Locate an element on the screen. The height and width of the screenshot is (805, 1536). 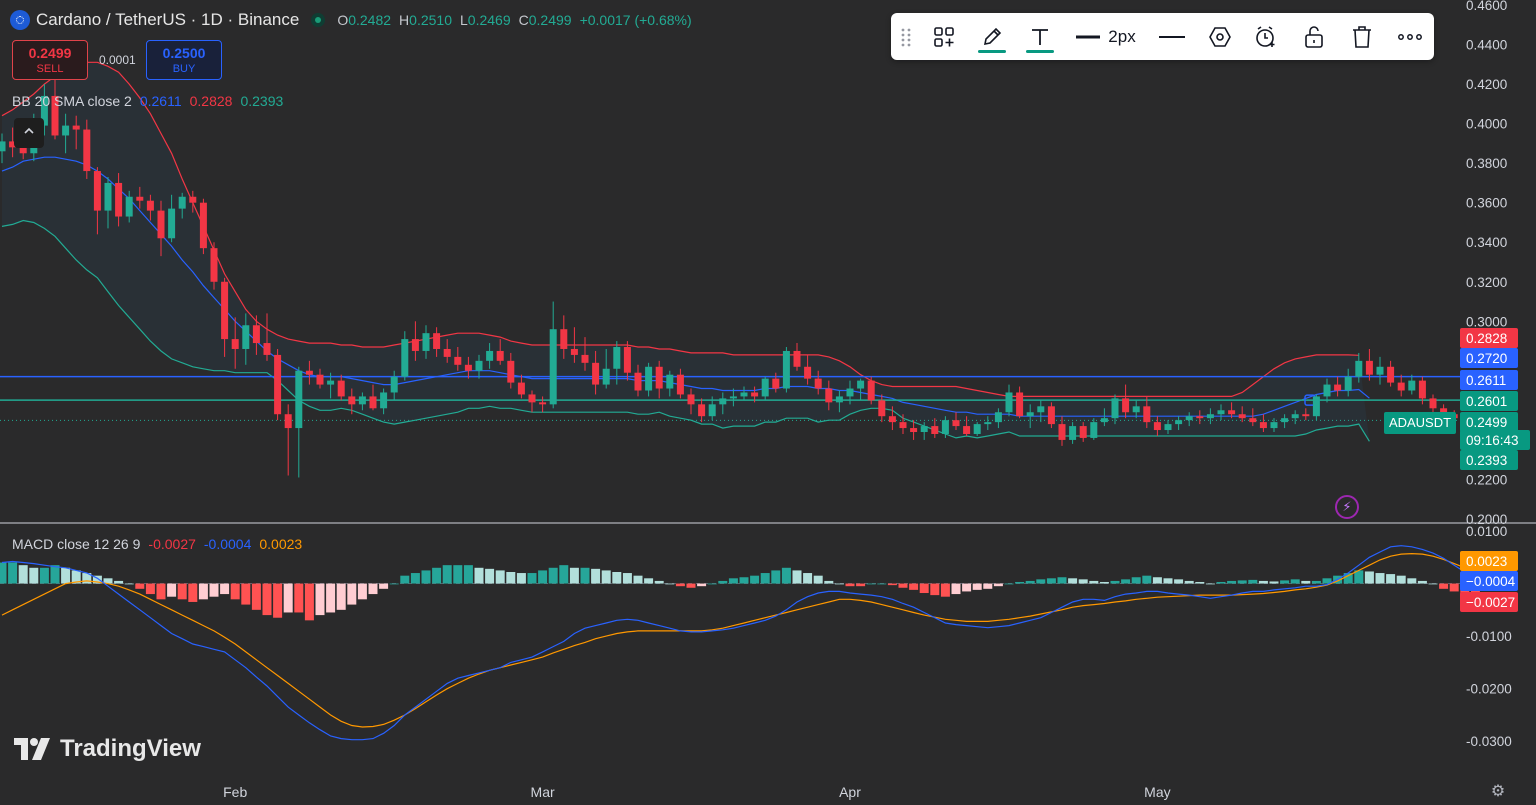
line-style-icon is located at coordinates (1172, 36).